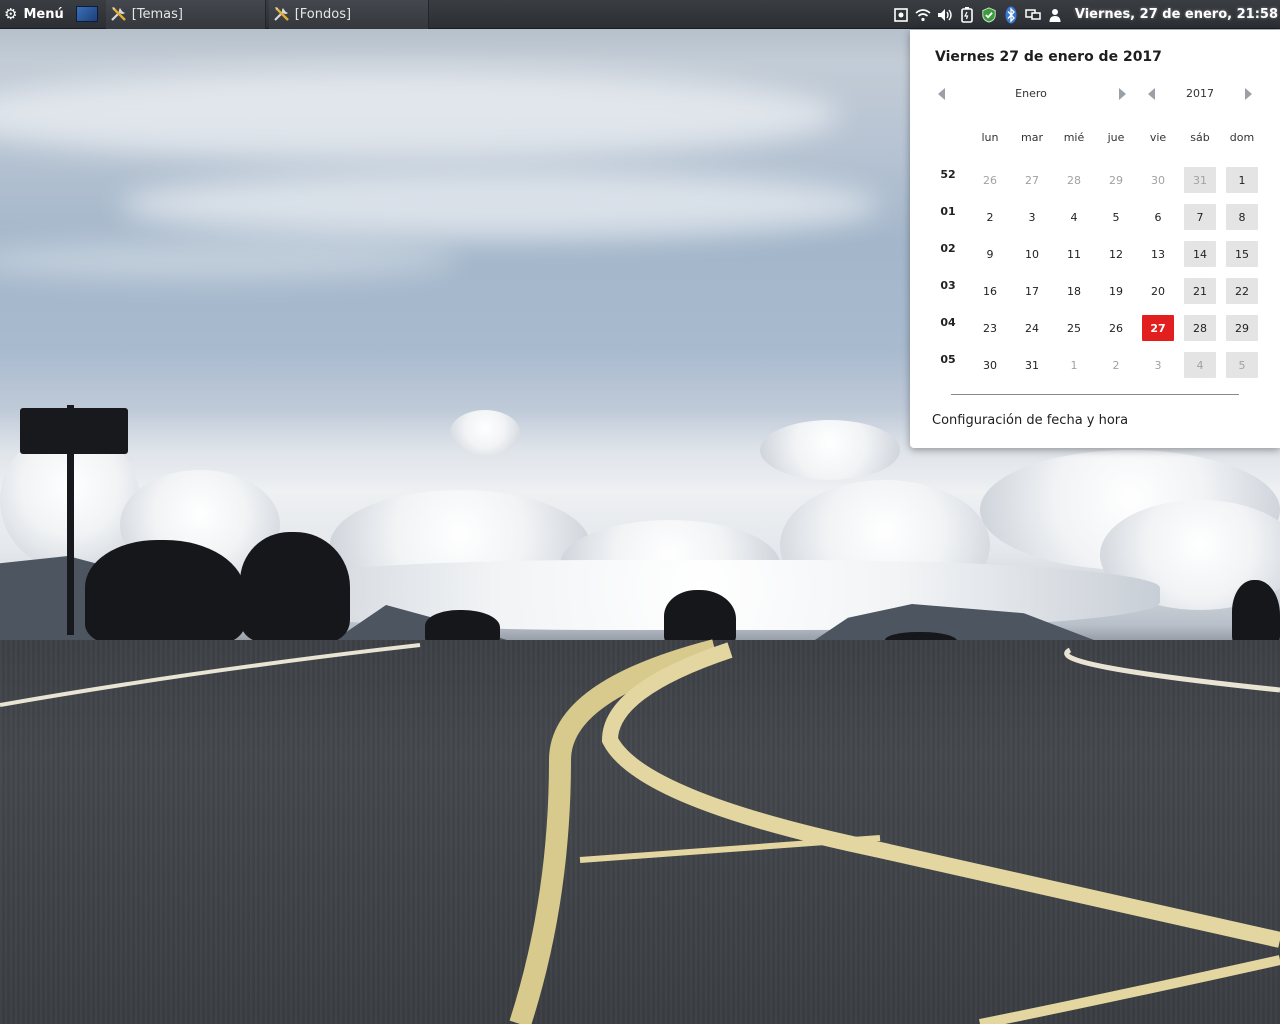 Image resolution: width=1280 pixels, height=1024 pixels. I want to click on menu-button: ⚙ Menú, so click(35, 14).